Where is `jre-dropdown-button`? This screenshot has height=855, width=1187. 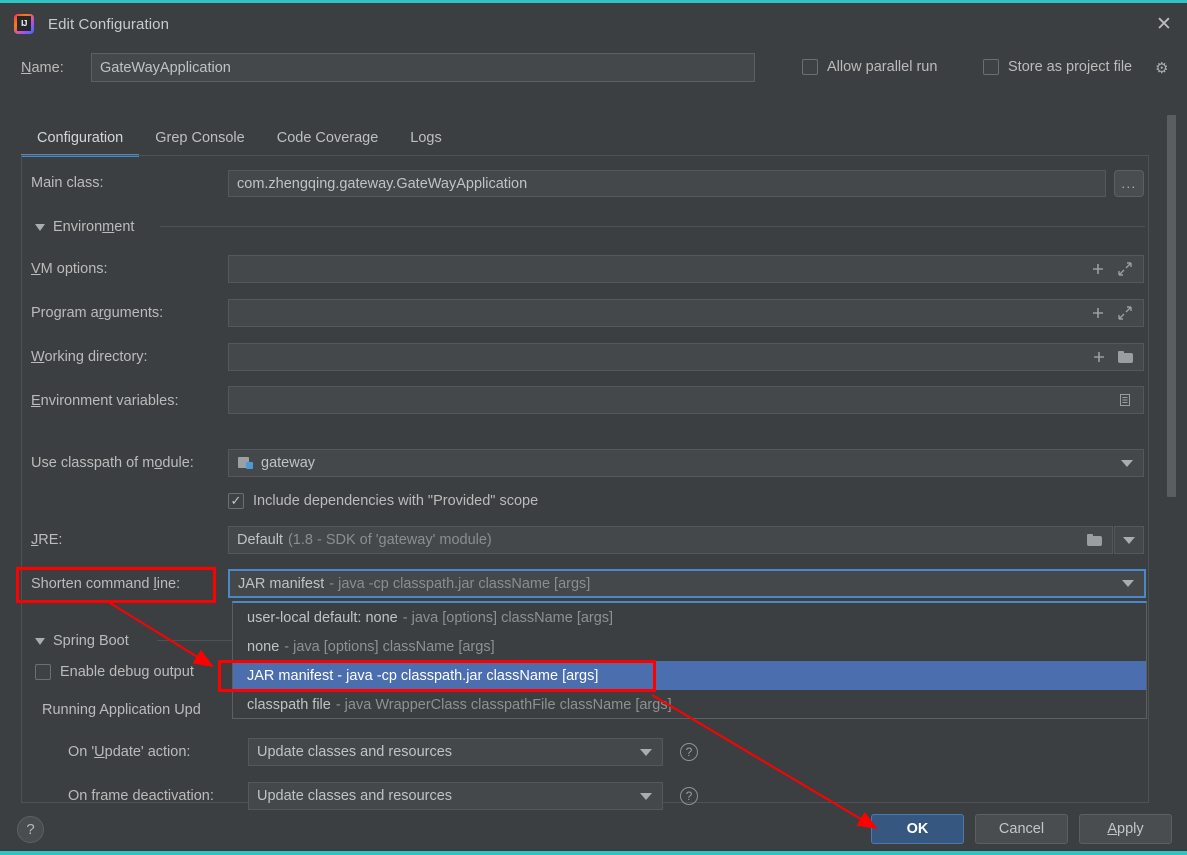 jre-dropdown-button is located at coordinates (1129, 540).